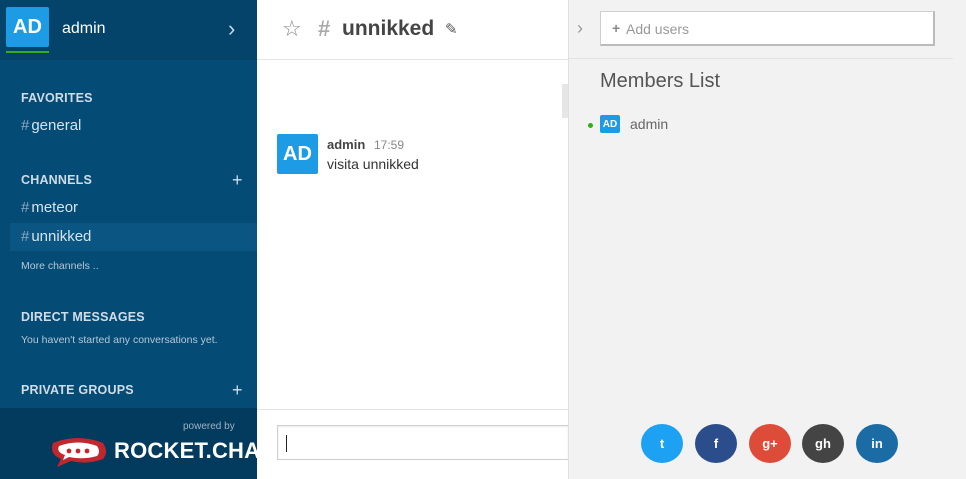 This screenshot has width=966, height=479. Describe the element at coordinates (57, 180) in the screenshot. I see `channels-title: CHANNELS` at that location.